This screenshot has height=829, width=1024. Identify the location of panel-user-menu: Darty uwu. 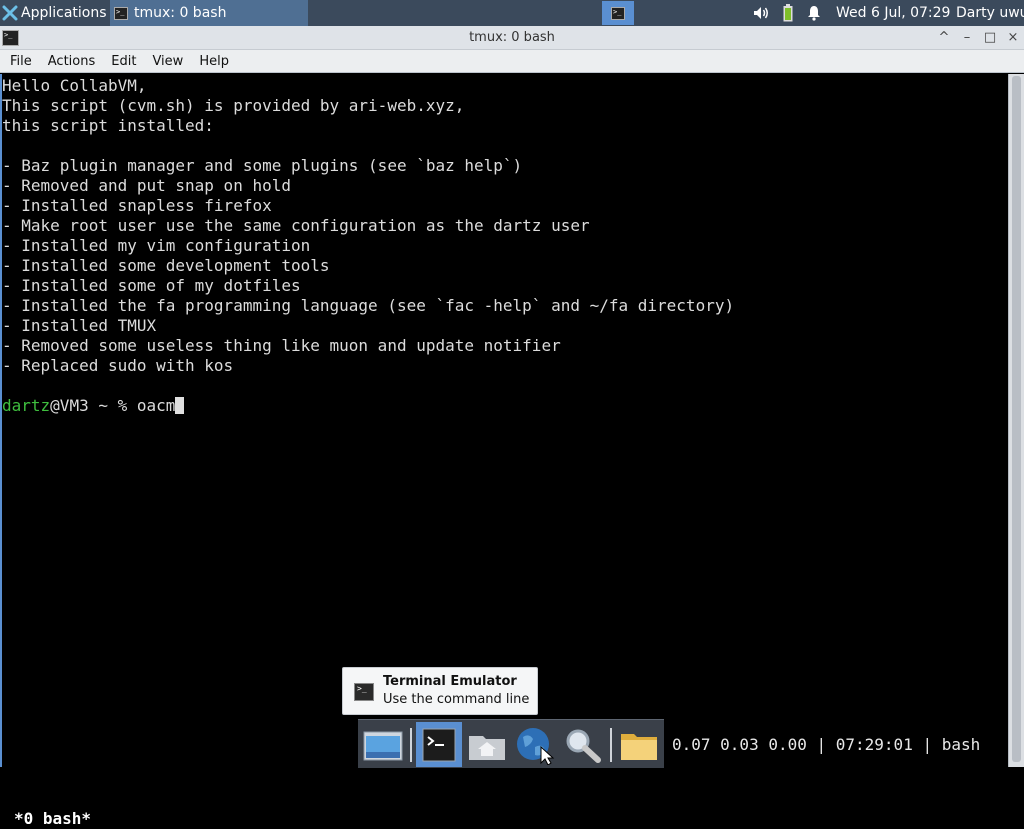
(990, 13).